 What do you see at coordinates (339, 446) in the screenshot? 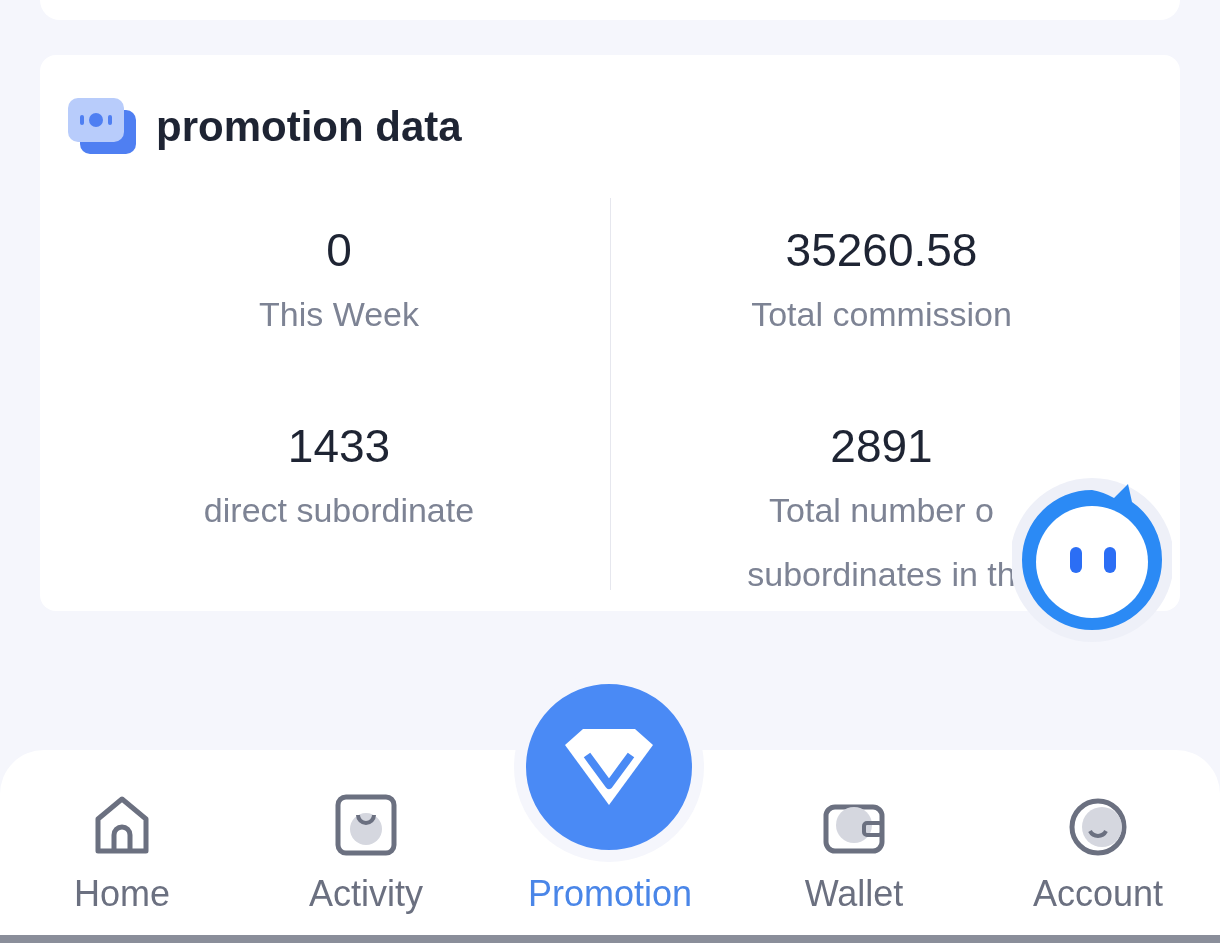
I see `stat-value: 1433` at bounding box center [339, 446].